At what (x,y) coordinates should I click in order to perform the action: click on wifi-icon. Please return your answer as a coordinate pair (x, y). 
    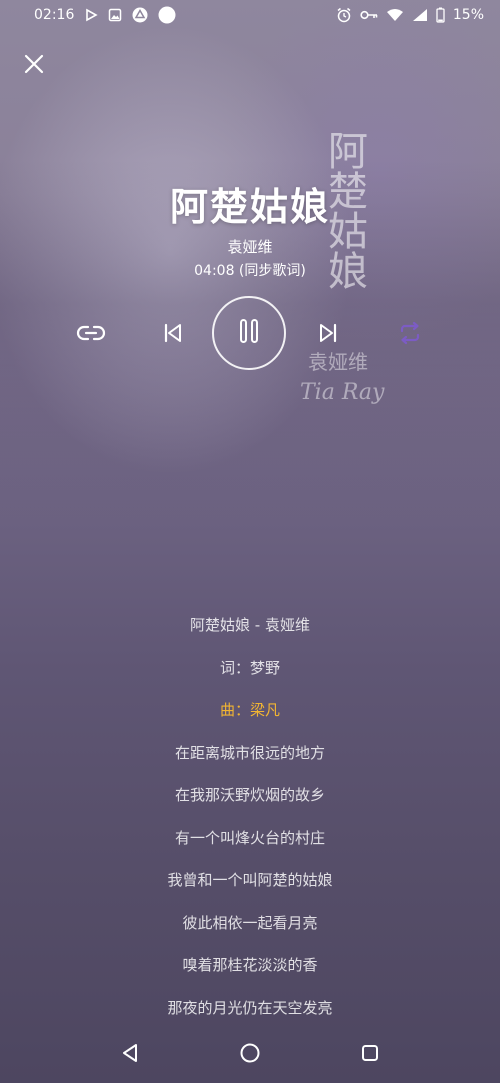
    Looking at the image, I should click on (395, 15).